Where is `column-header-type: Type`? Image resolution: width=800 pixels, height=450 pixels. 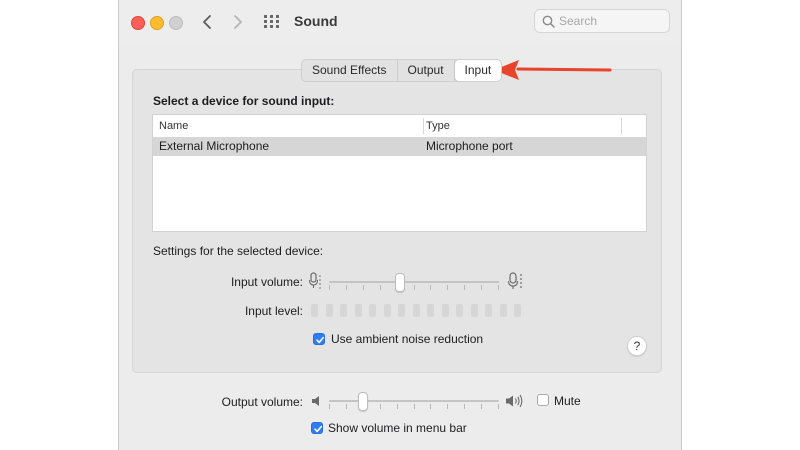
column-header-type: Type is located at coordinates (438, 126).